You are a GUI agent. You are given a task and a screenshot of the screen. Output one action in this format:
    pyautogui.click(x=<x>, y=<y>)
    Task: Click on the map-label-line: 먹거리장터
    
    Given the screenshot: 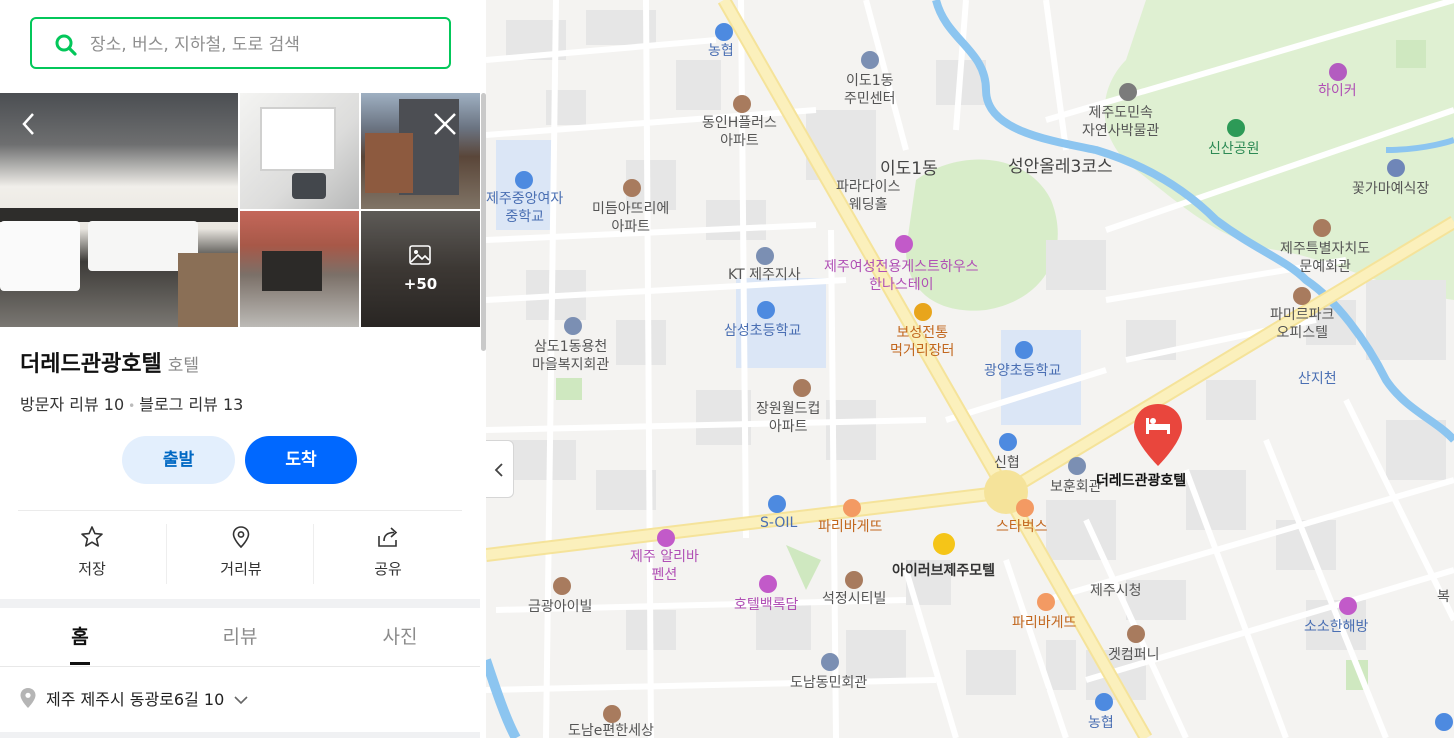 What is the action you would take?
    pyautogui.click(x=922, y=351)
    